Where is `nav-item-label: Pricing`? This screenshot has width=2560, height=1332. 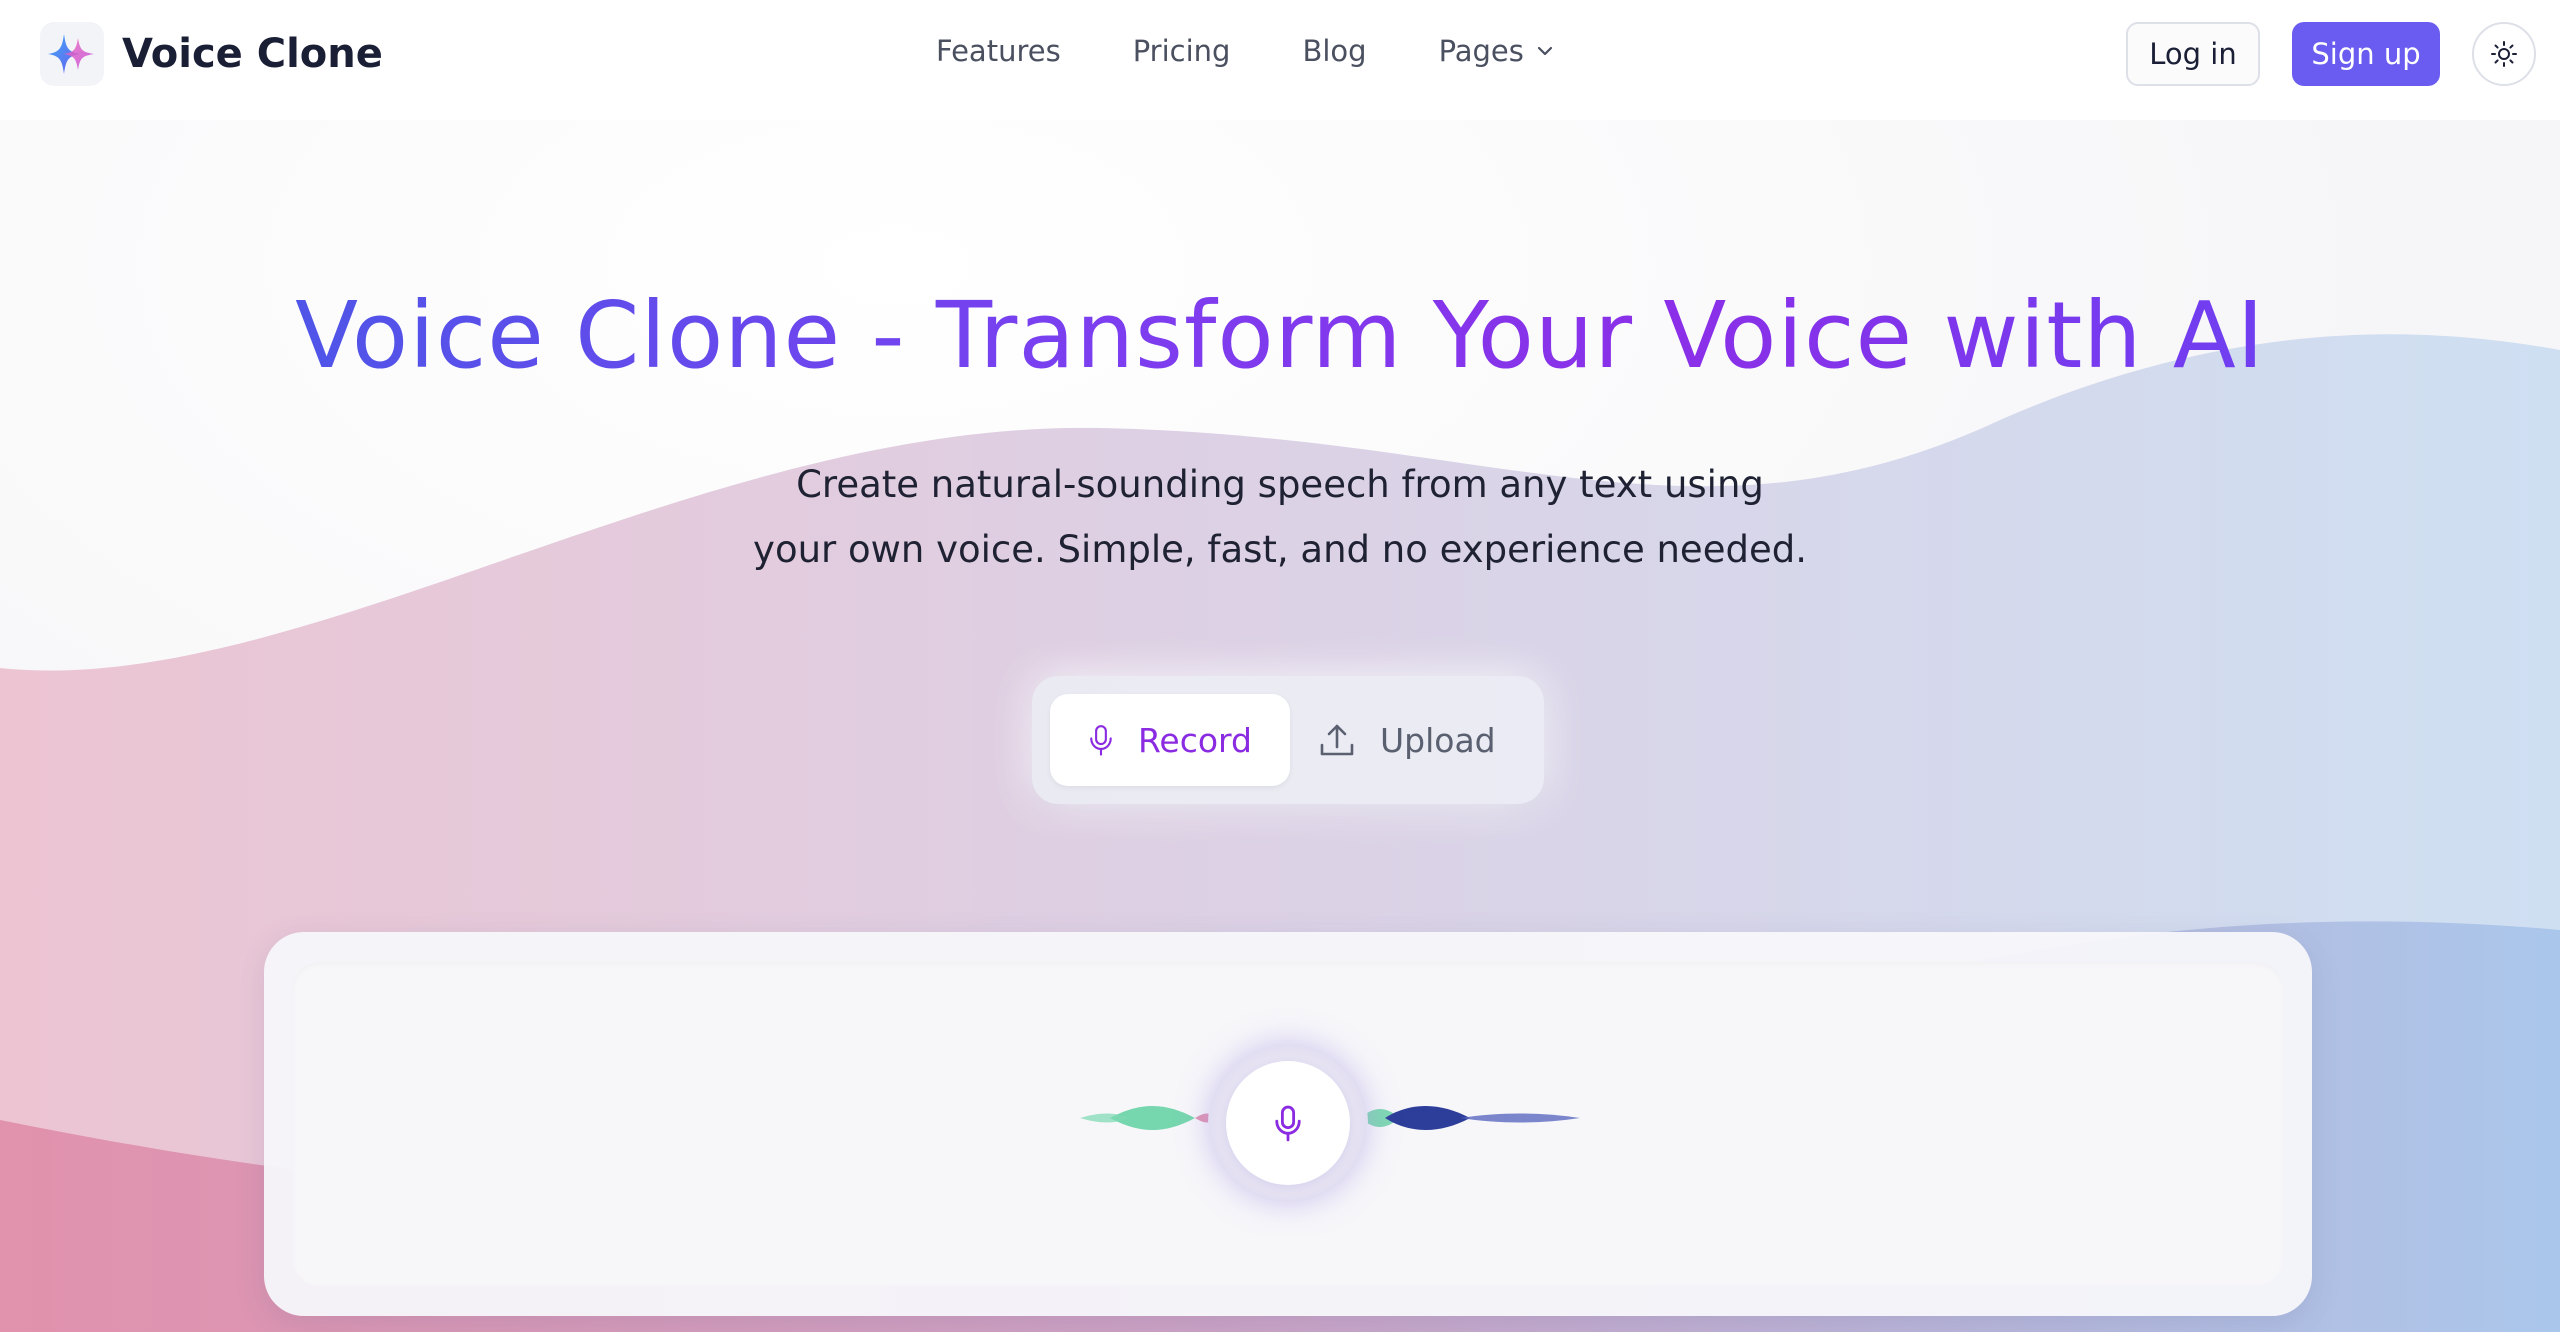 nav-item-label: Pricing is located at coordinates (1181, 51).